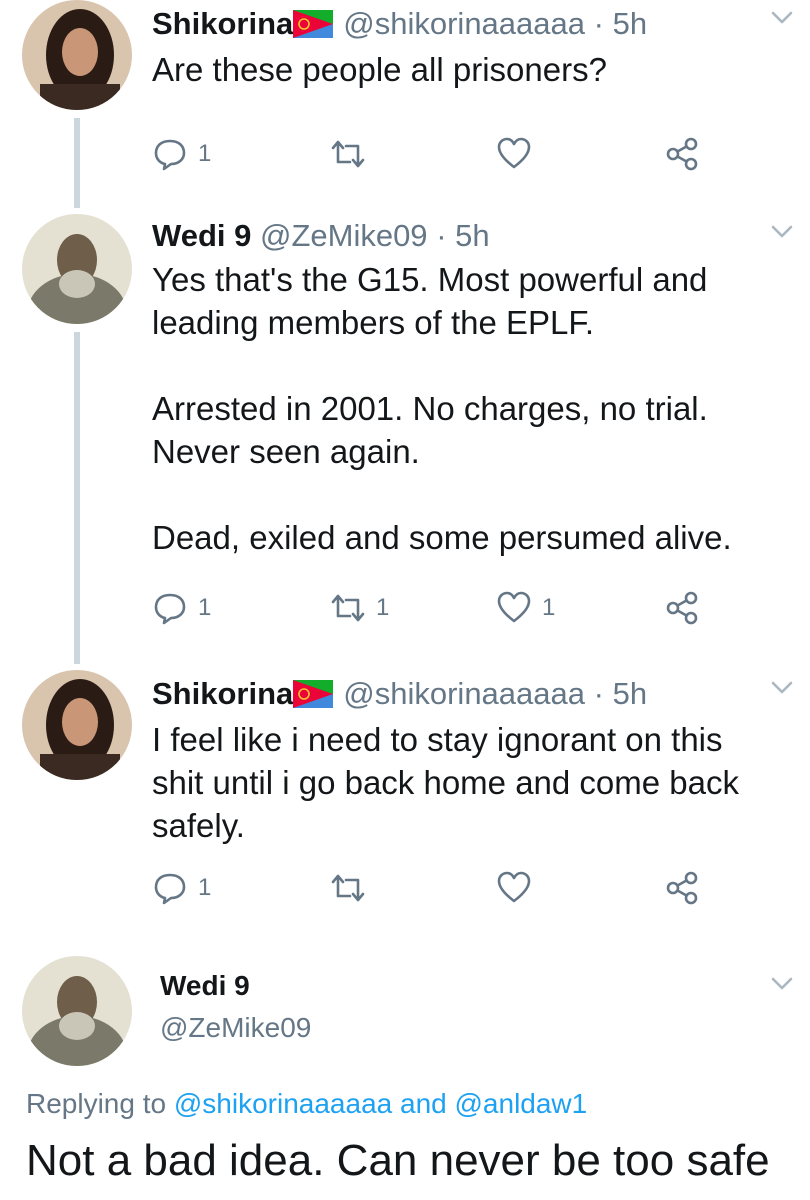 The height and width of the screenshot is (1200, 810). Describe the element at coordinates (549, 607) in the screenshot. I see `like-count: 1` at that location.